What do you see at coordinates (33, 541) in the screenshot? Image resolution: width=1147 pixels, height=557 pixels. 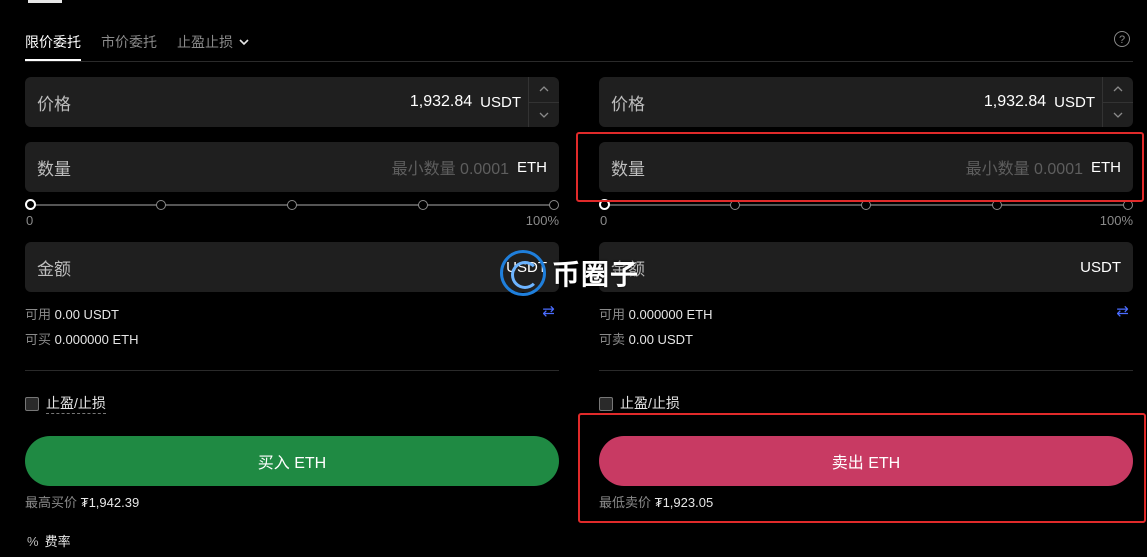 I see `percent-icon: %` at bounding box center [33, 541].